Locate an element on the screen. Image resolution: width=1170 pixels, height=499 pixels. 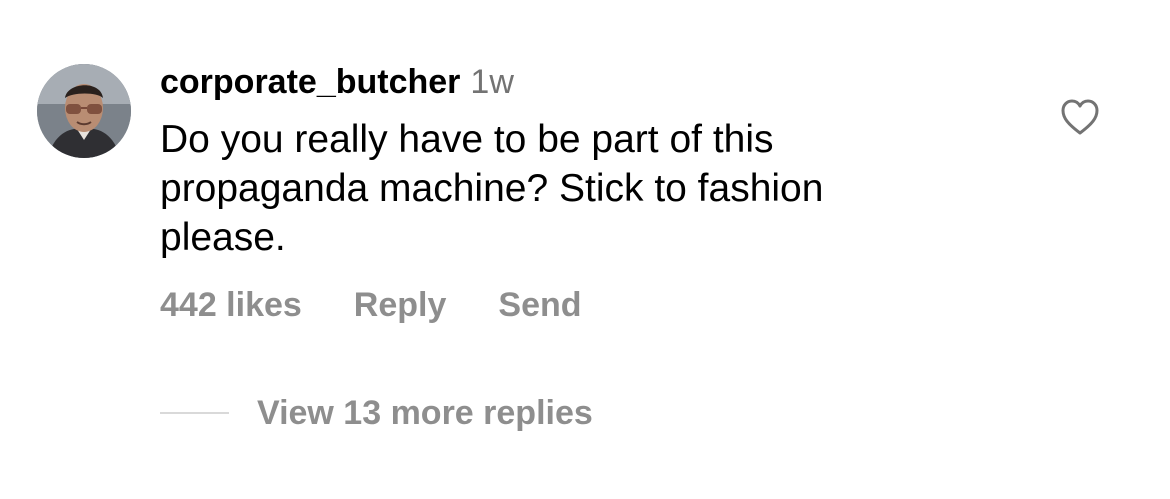
comment-header: corporate_butcher 1w is located at coordinates (337, 82).